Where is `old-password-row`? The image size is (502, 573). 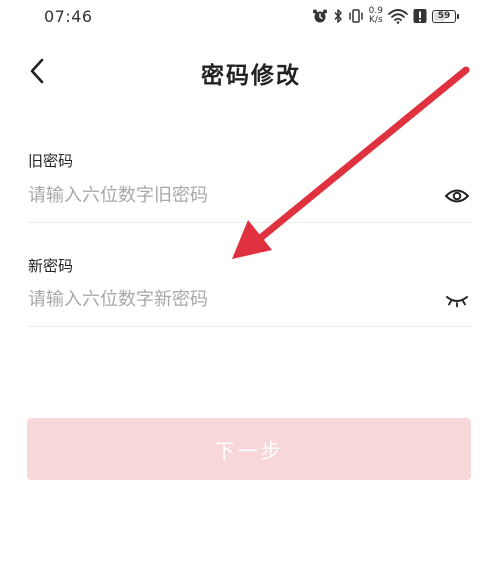 old-password-row is located at coordinates (250, 197).